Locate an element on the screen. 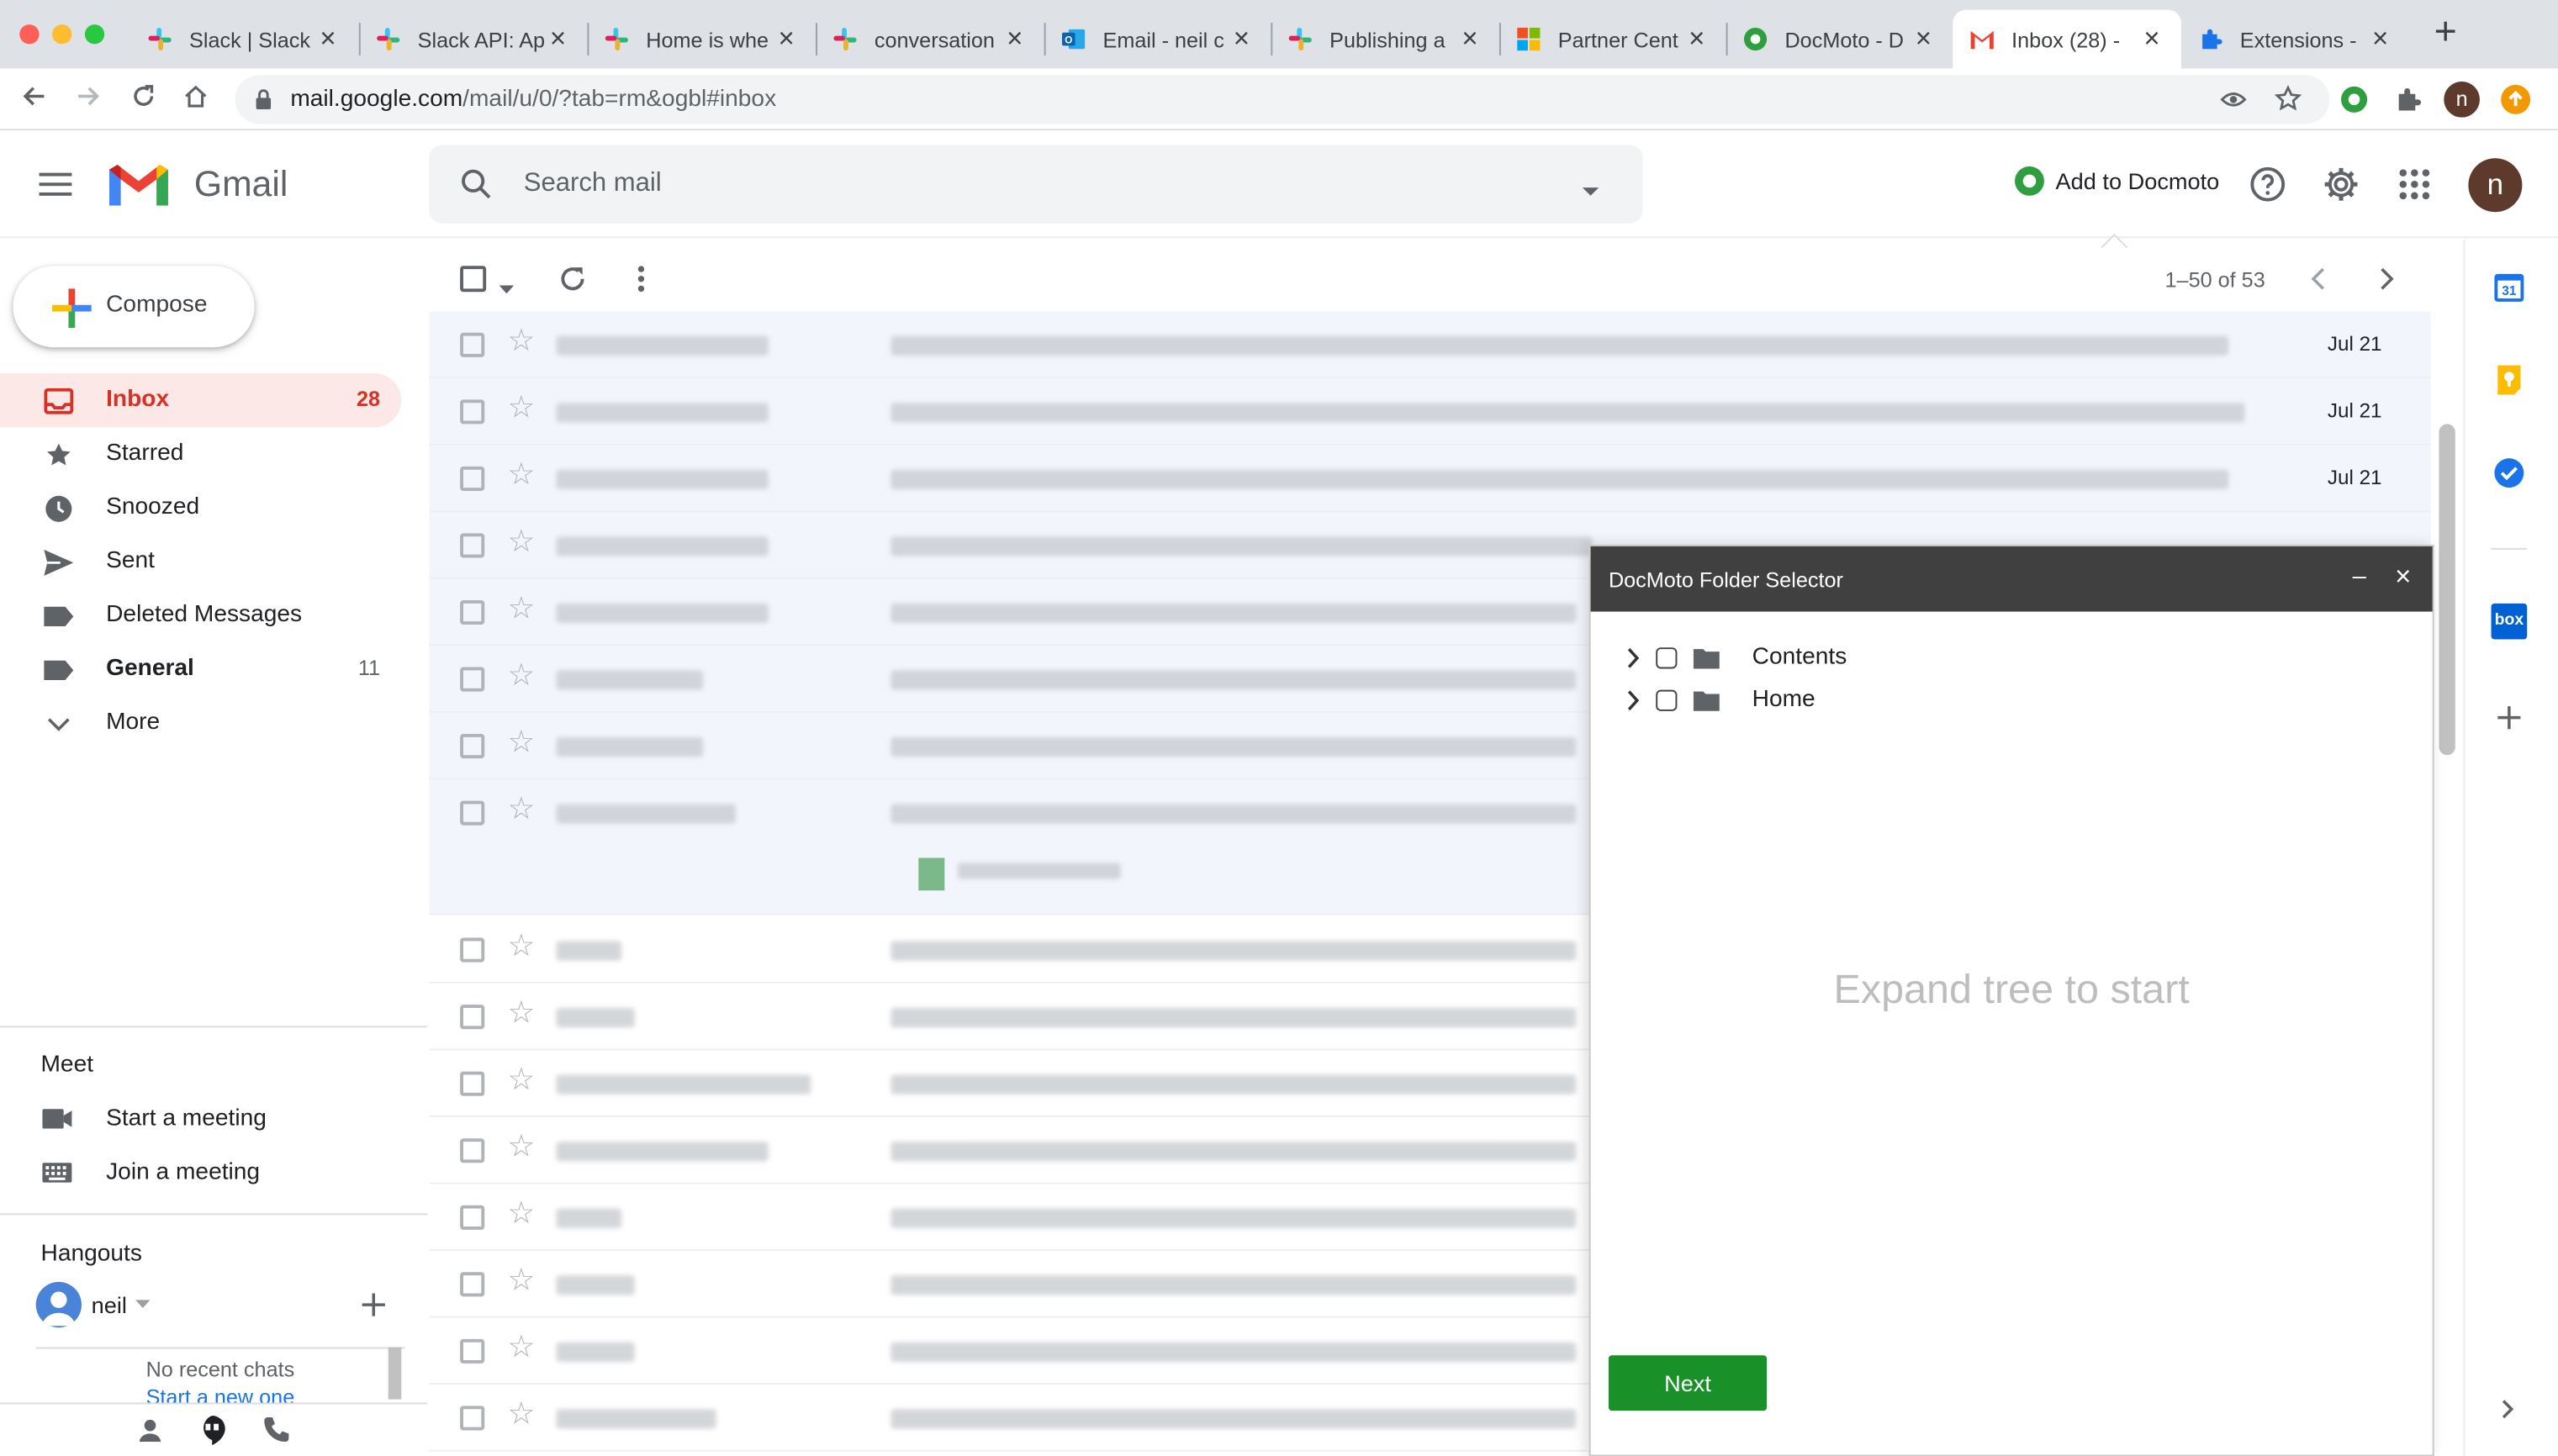  search-input: Search mail is located at coordinates (593, 185).